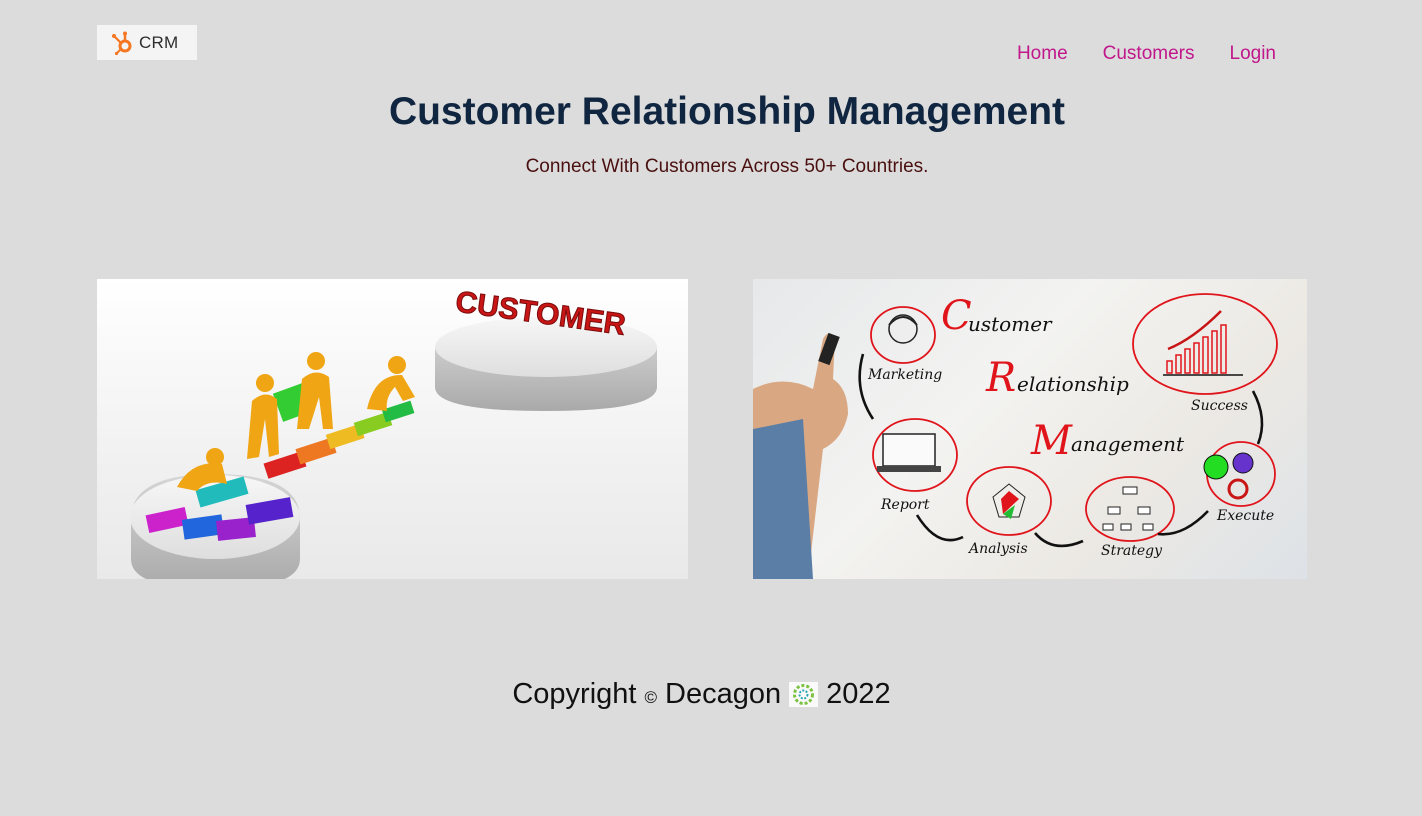 Image resolution: width=1422 pixels, height=816 pixels. Describe the element at coordinates (1000, 378) in the screenshot. I see `crm-r-initial: R` at that location.